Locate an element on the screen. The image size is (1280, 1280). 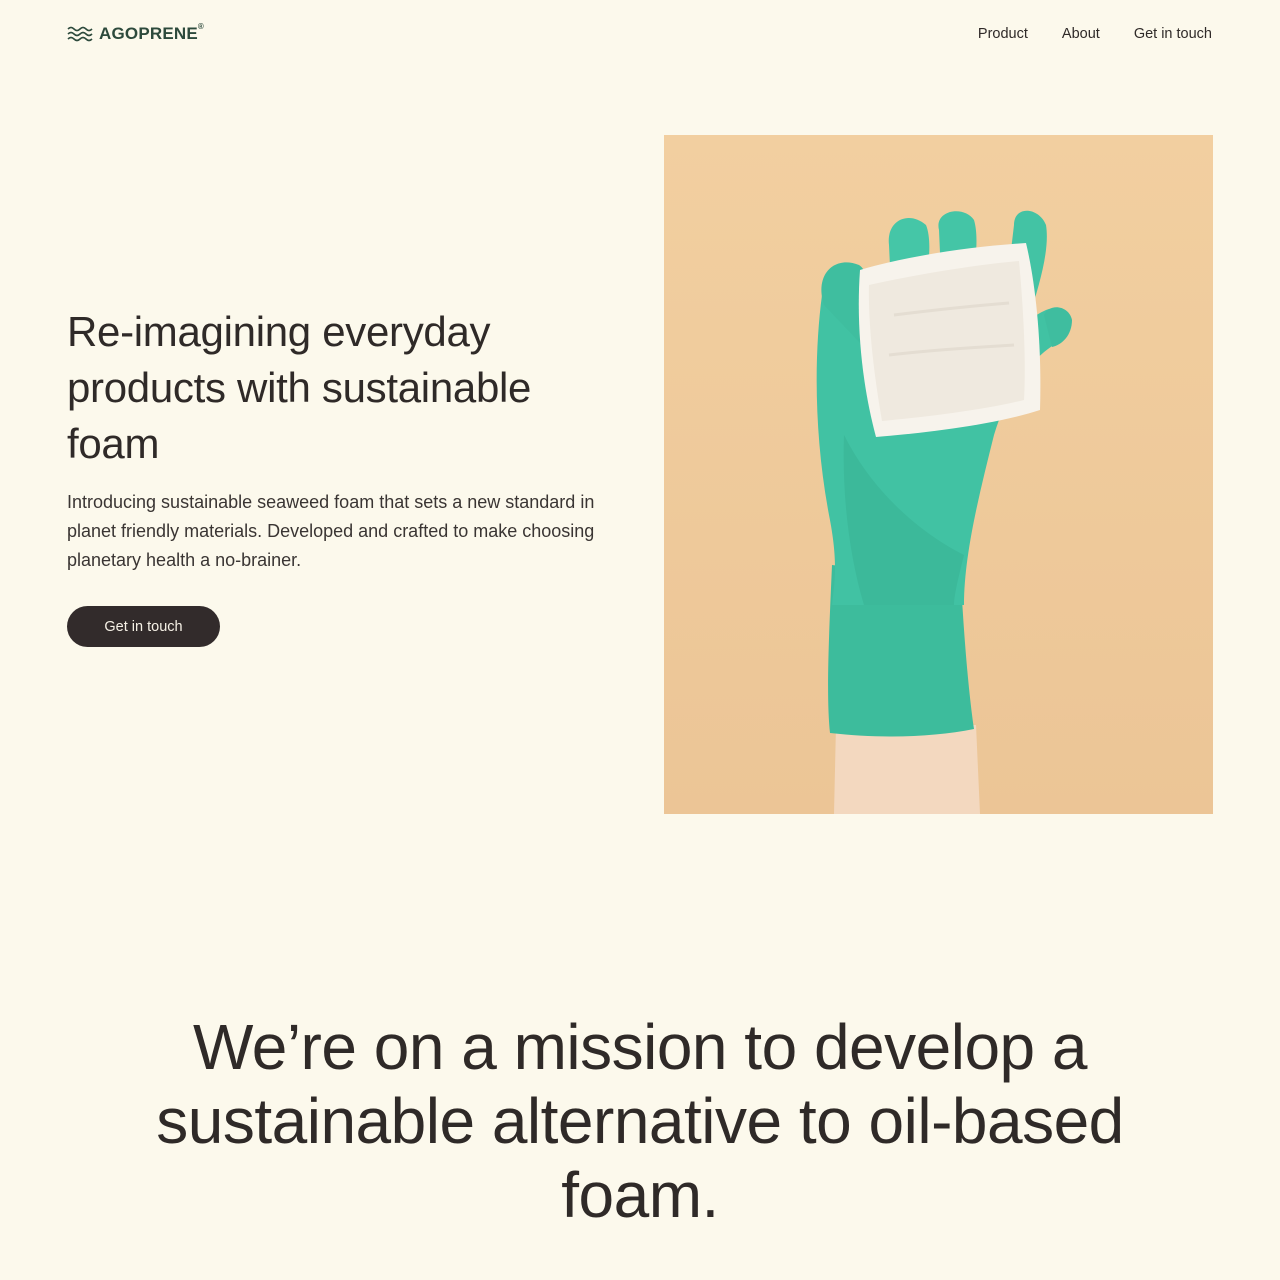
brand-logo: AGOPRENE® is located at coordinates (136, 33).